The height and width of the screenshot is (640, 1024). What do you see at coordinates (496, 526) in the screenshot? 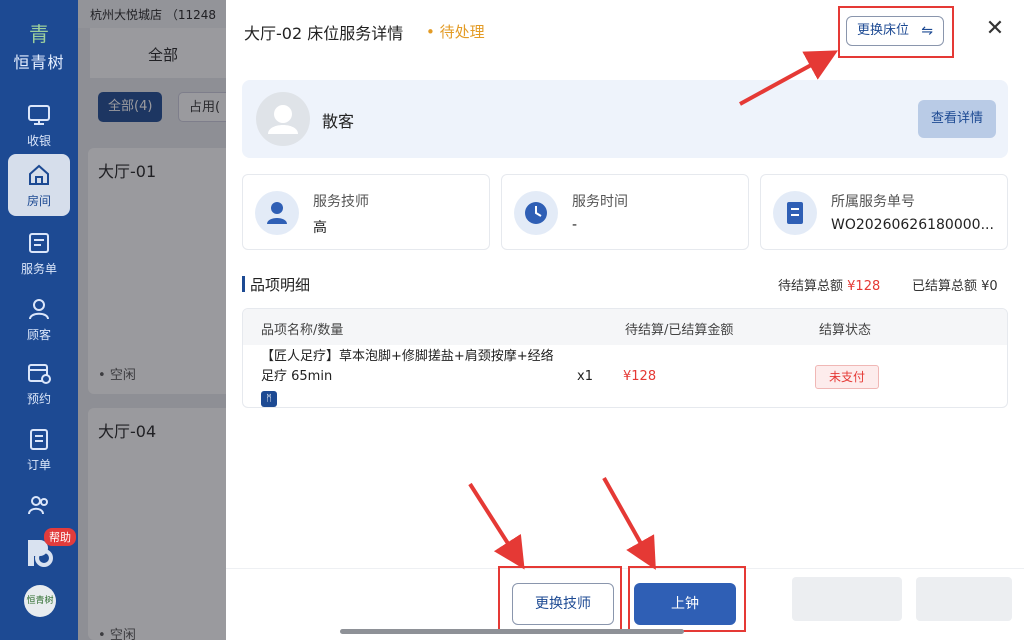
I see `arrow-to-swap-tech` at bounding box center [496, 526].